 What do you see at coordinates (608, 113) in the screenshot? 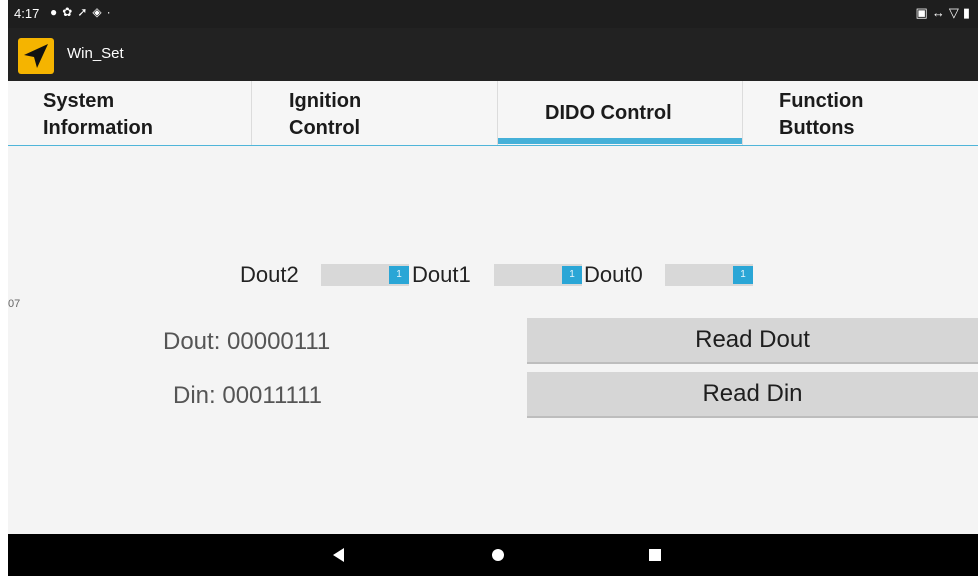
I see `tab-label: DIDO Control` at bounding box center [608, 113].